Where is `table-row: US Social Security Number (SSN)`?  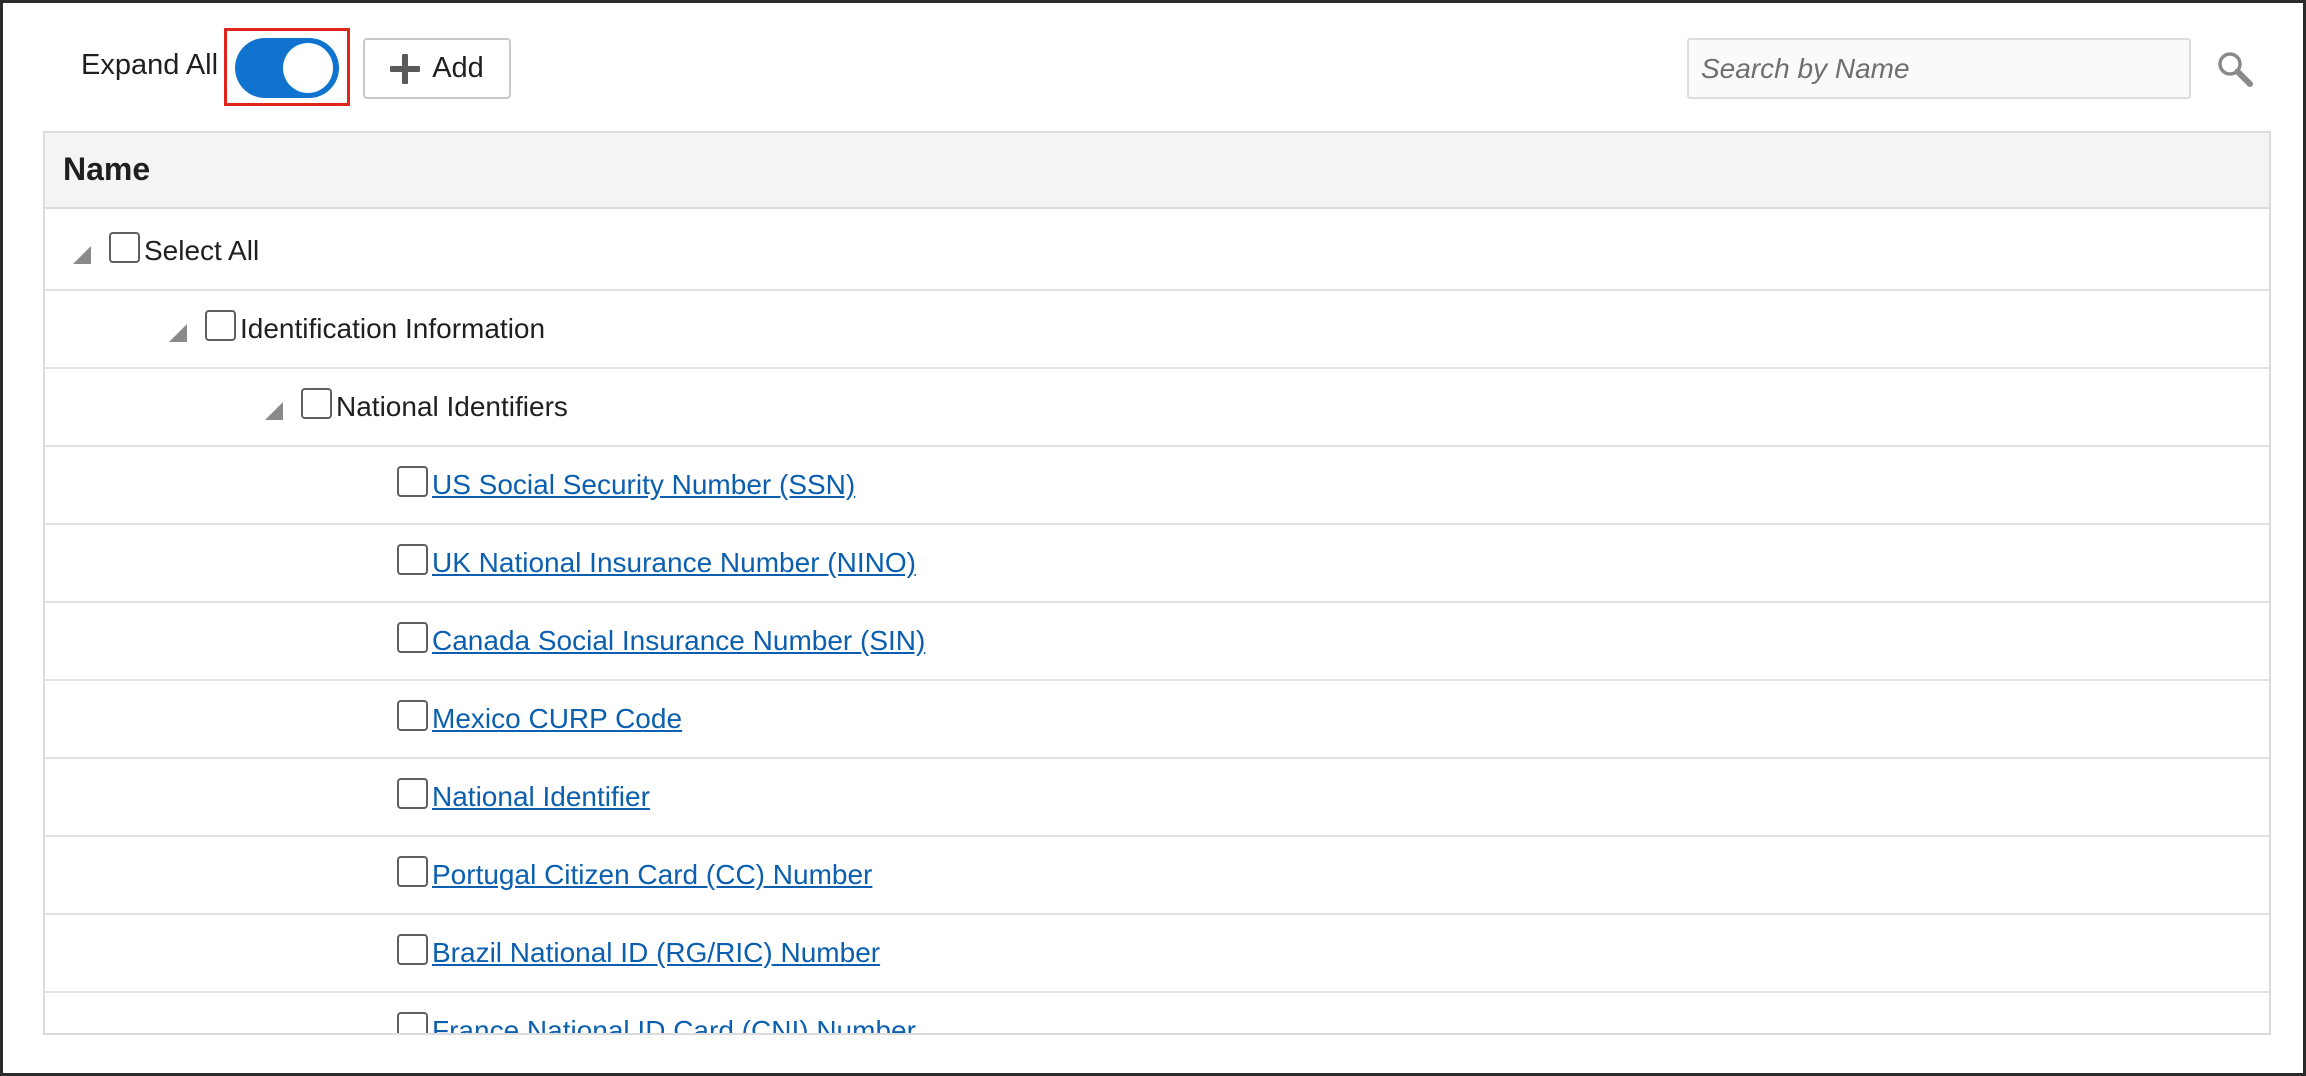
table-row: US Social Security Number (SSN) is located at coordinates (1157, 486).